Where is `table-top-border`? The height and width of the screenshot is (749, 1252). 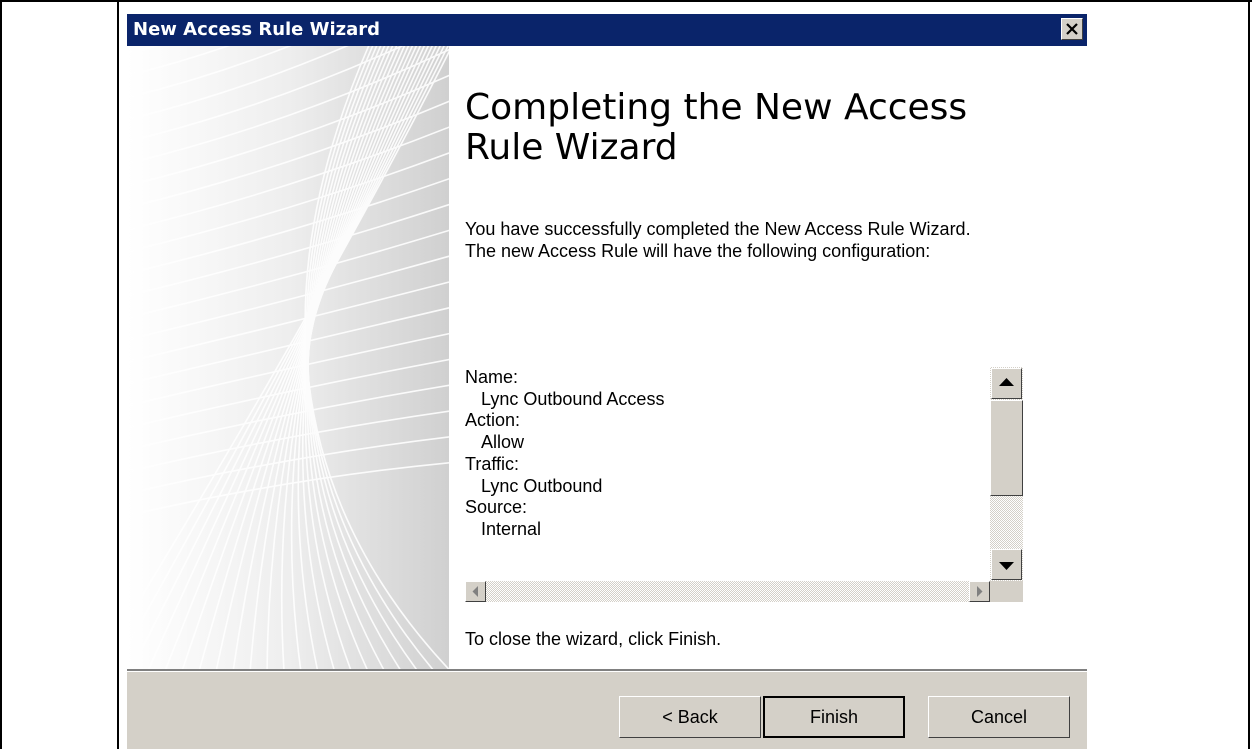
table-top-border is located at coordinates (626, 1).